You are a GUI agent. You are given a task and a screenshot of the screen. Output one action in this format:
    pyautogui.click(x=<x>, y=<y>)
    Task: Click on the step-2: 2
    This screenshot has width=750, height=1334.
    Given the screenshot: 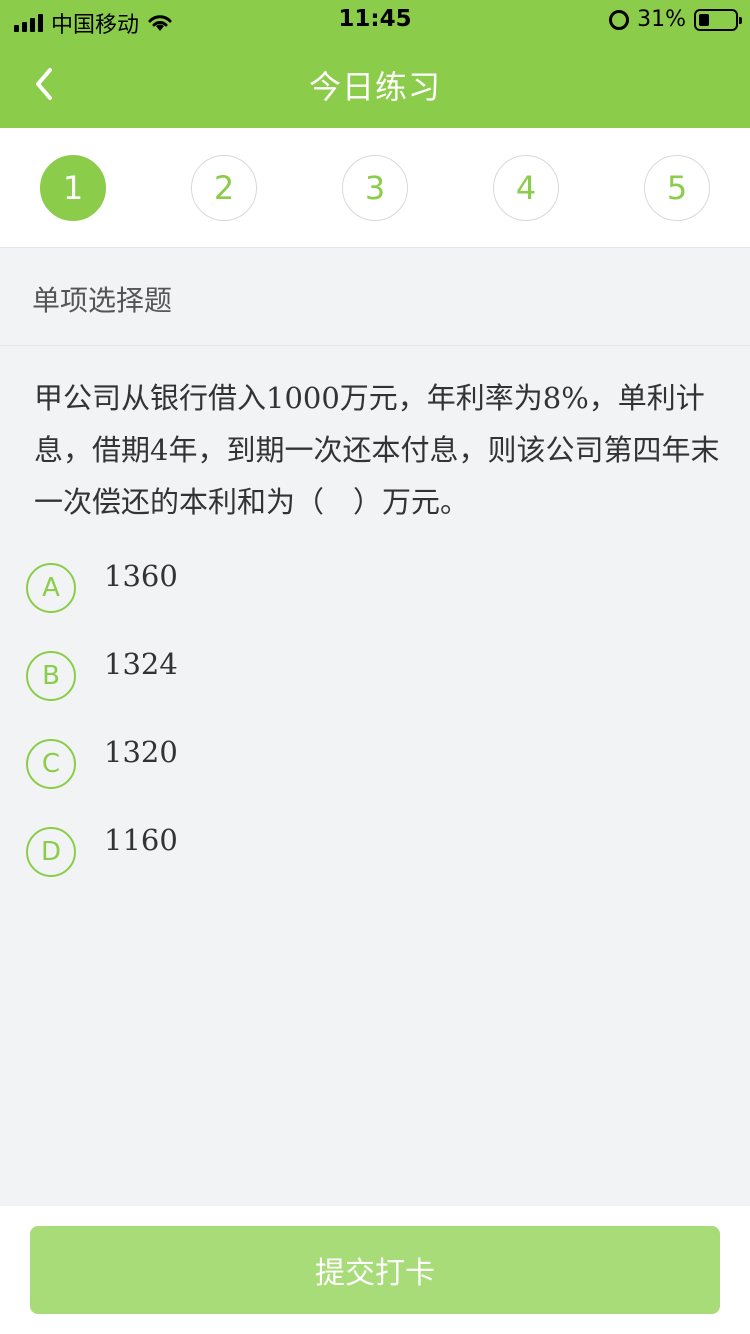 What is the action you would take?
    pyautogui.click(x=224, y=188)
    